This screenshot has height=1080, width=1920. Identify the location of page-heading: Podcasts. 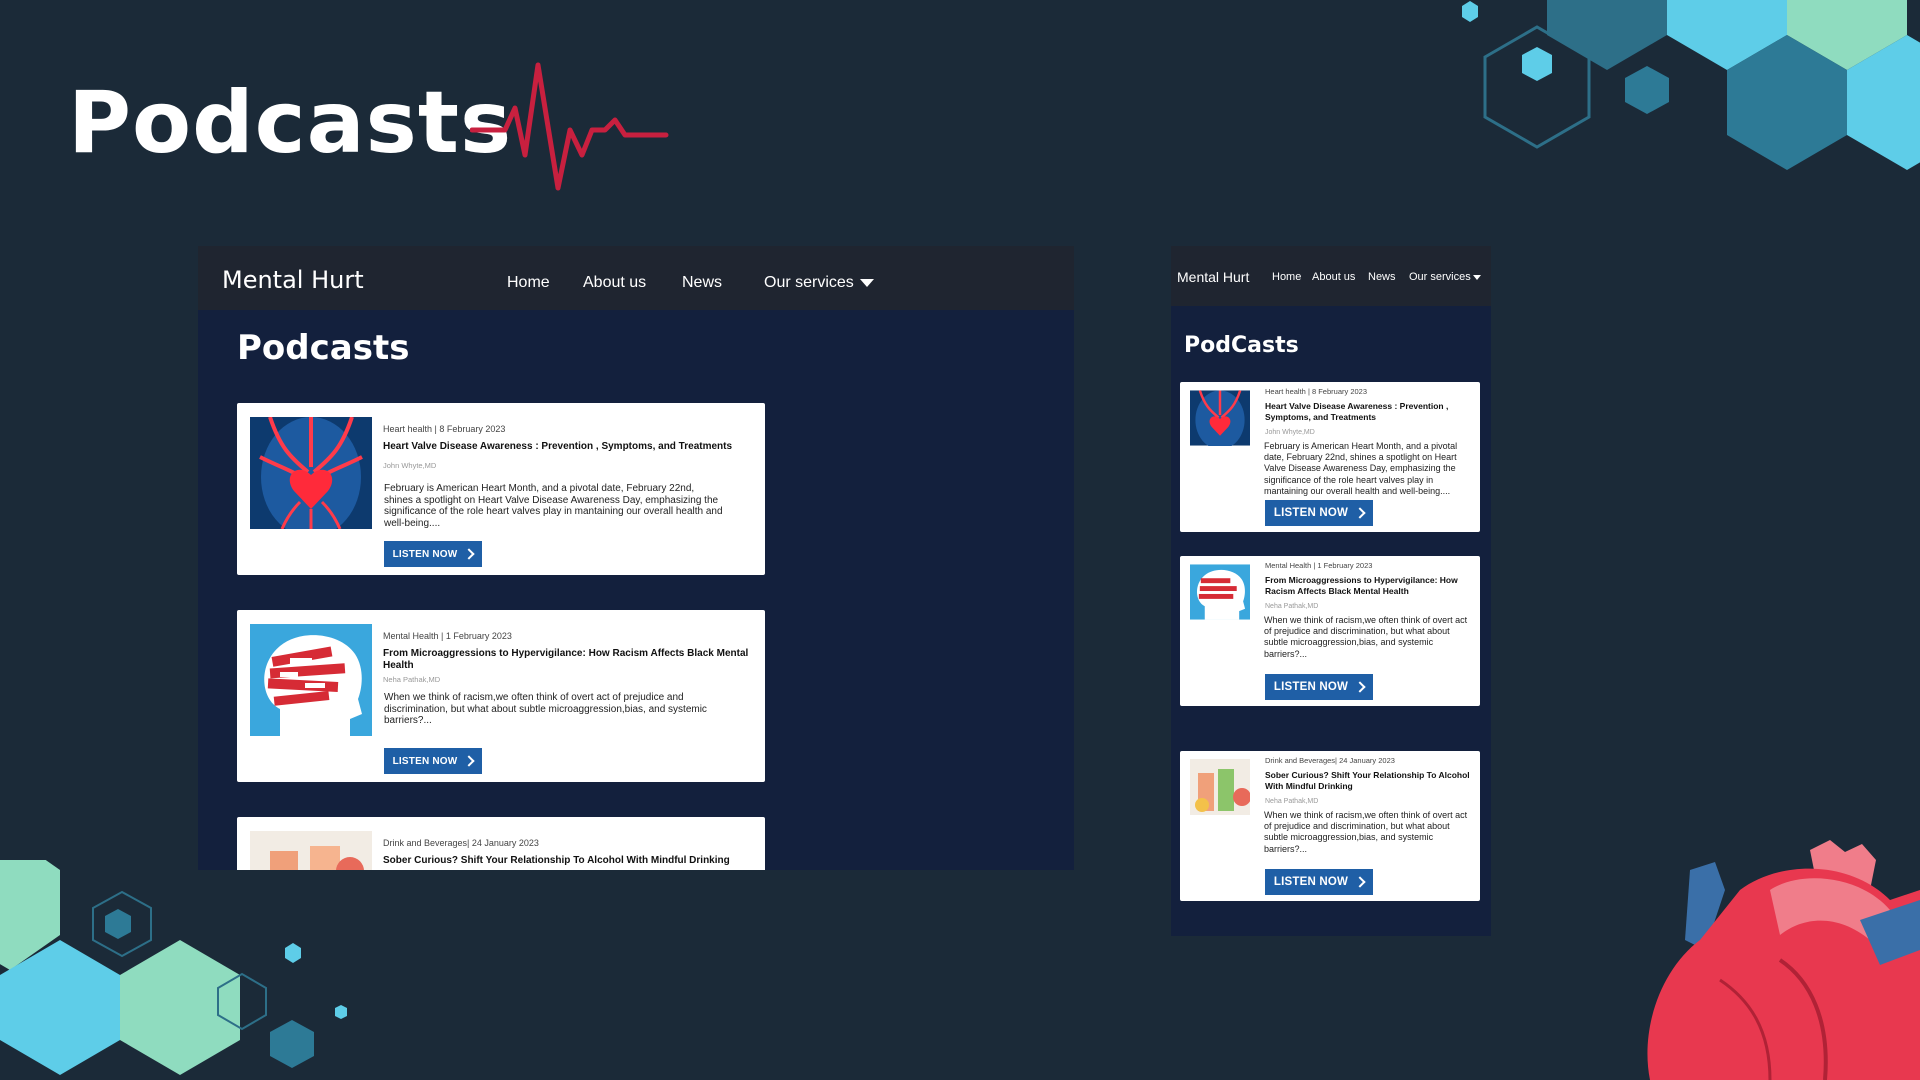
(323, 348).